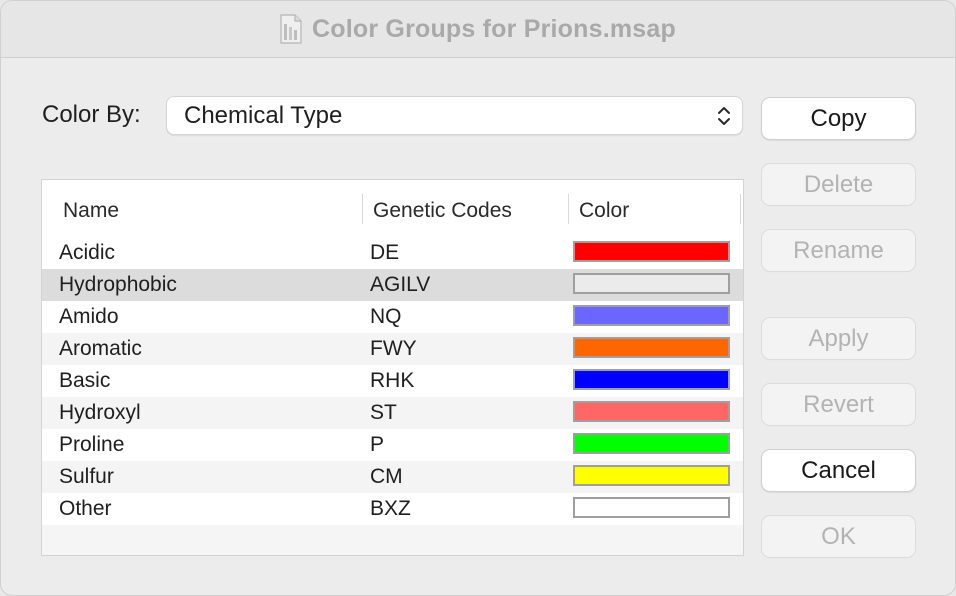  I want to click on table-header: Name Genetic Codes Color, so click(392, 209).